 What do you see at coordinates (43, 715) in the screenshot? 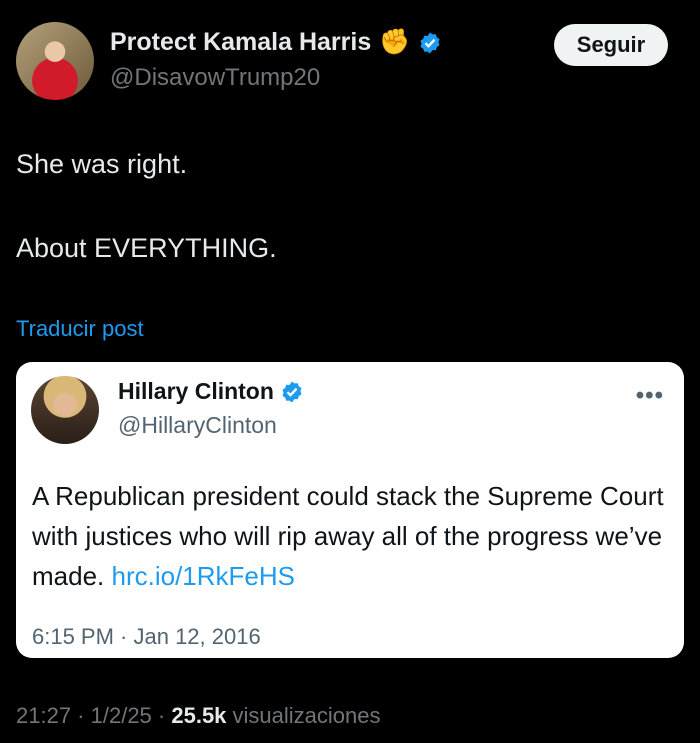
I see `post-time: 21:27` at bounding box center [43, 715].